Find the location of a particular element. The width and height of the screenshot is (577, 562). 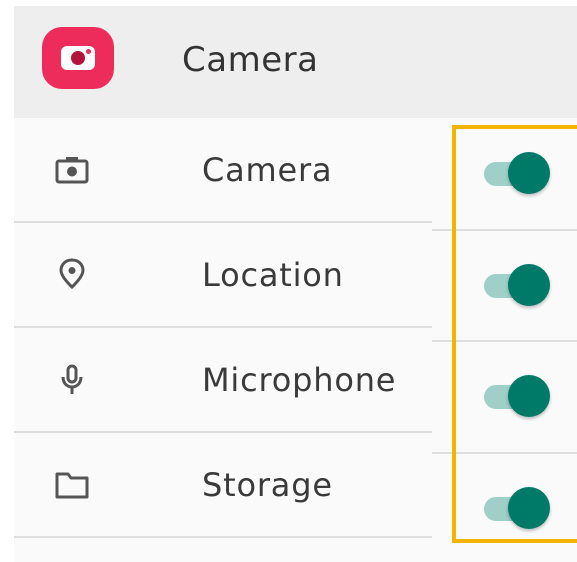

camera-app-icon is located at coordinates (78, 58).